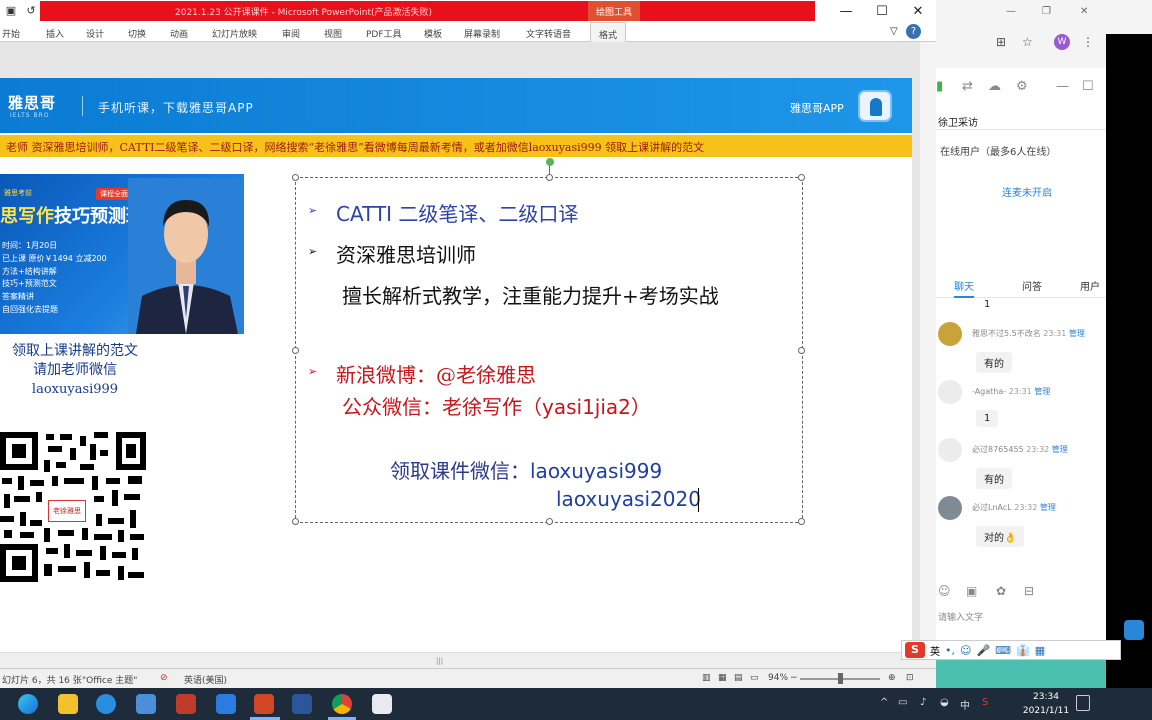 This screenshot has width=1152, height=720. Describe the element at coordinates (468, 660) in the screenshot. I see `horizontal-scrollbar: |||` at that location.